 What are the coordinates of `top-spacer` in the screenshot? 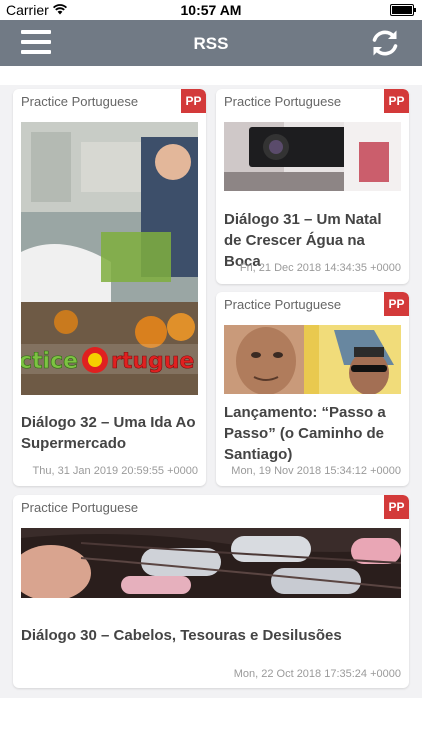 It's located at (211, 75).